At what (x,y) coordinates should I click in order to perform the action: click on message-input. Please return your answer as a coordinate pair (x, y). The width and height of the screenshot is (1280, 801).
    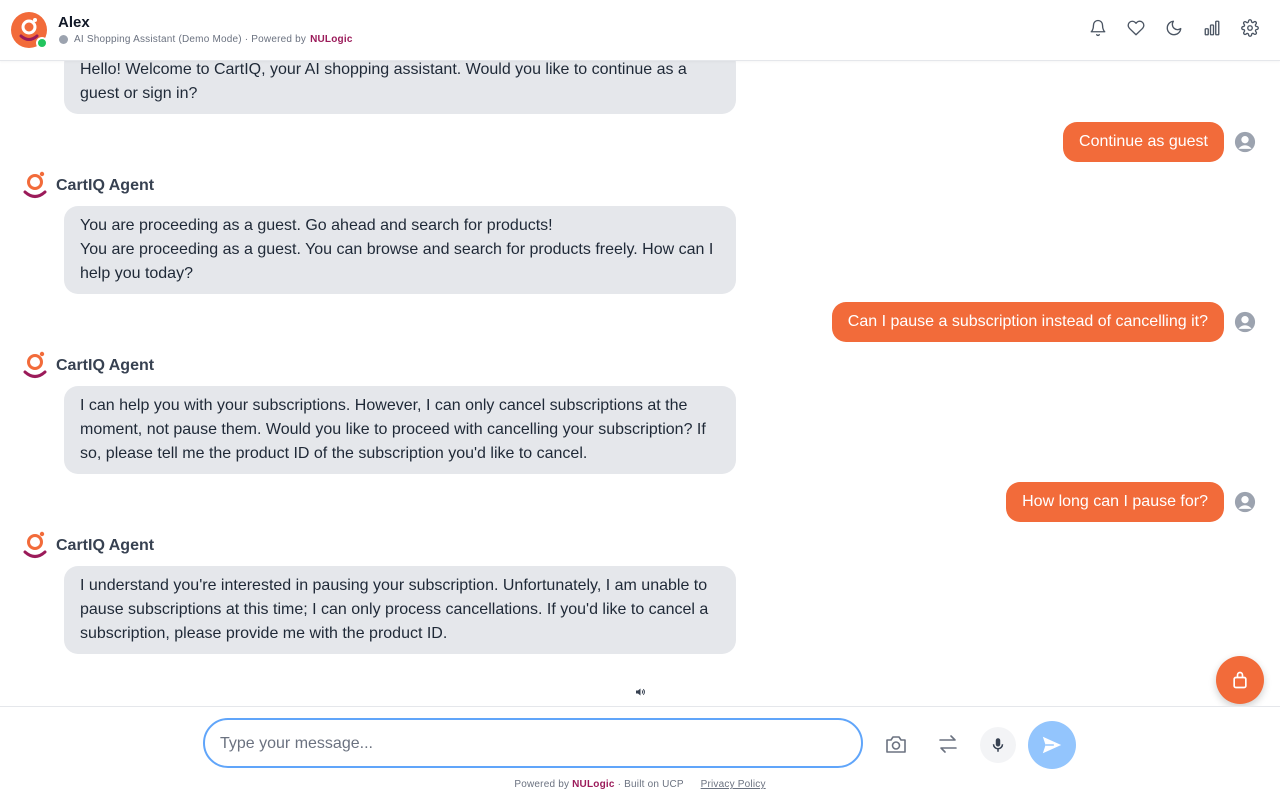
    Looking at the image, I should click on (520, 744).